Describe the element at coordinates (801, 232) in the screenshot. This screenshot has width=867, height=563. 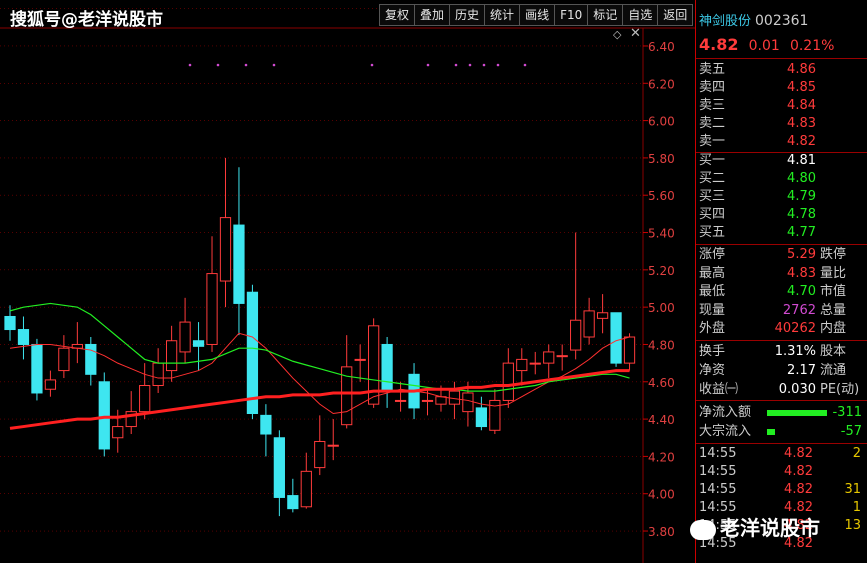
I see `order-price: 4.77` at that location.